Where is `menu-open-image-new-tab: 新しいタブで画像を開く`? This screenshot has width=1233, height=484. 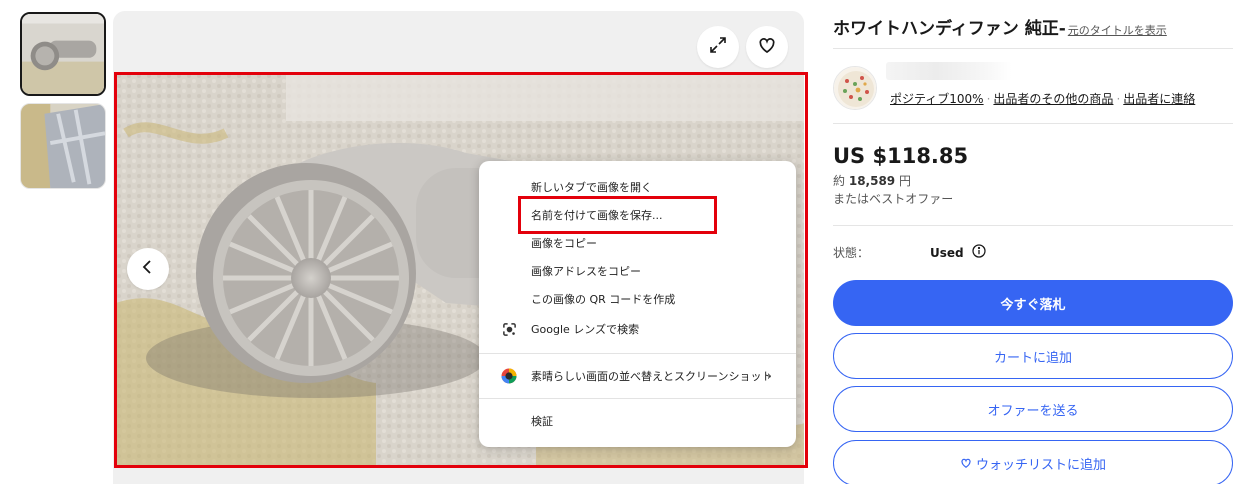 menu-open-image-new-tab: 新しいタブで画像を開く is located at coordinates (637, 187).